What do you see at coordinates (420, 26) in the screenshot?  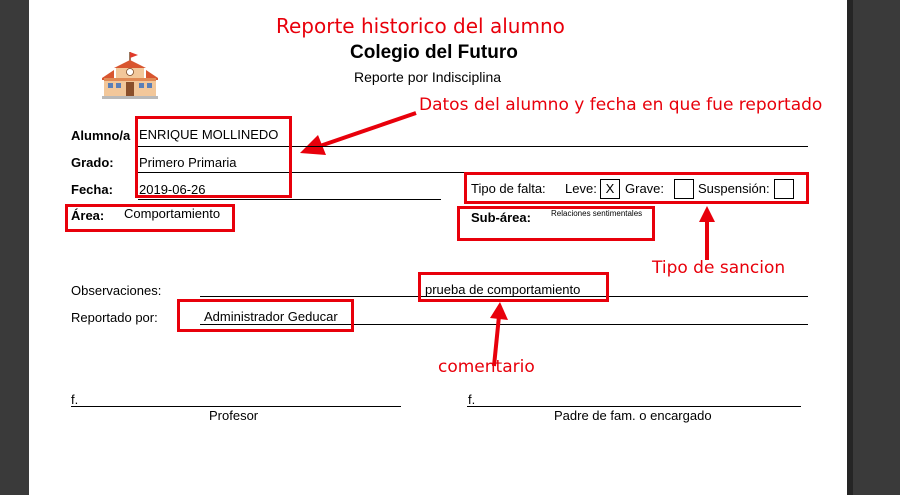 I see `annotation-title: Reporte historico del alumno` at bounding box center [420, 26].